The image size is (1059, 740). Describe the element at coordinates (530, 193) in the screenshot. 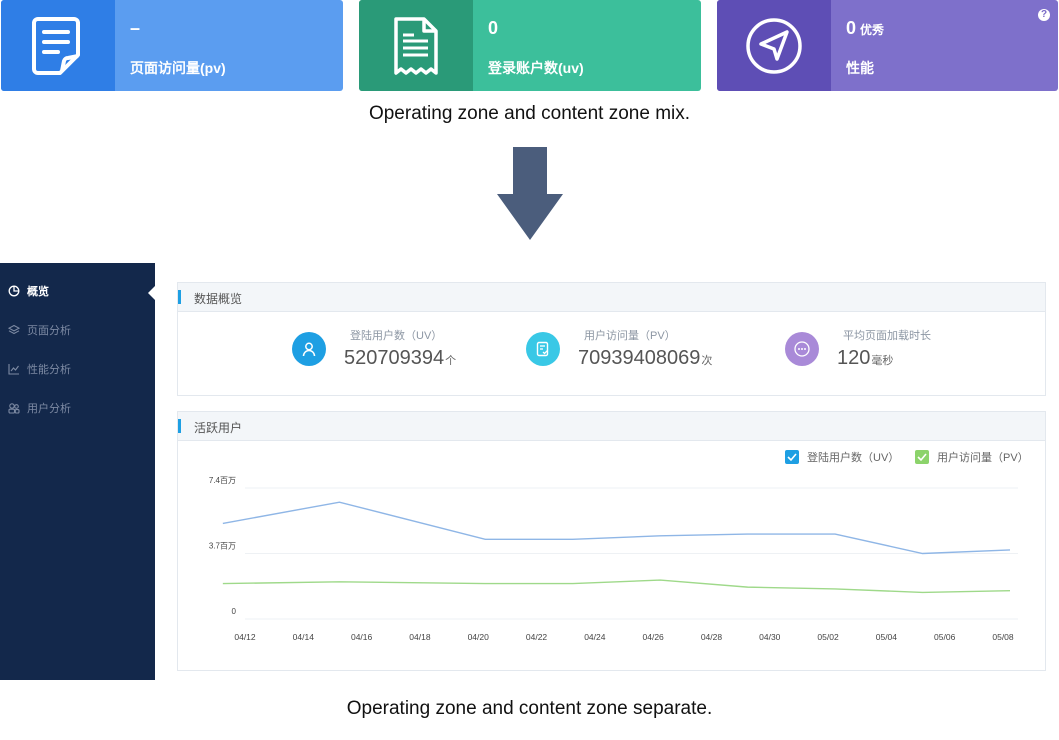

I see `arrow-down-icon` at that location.